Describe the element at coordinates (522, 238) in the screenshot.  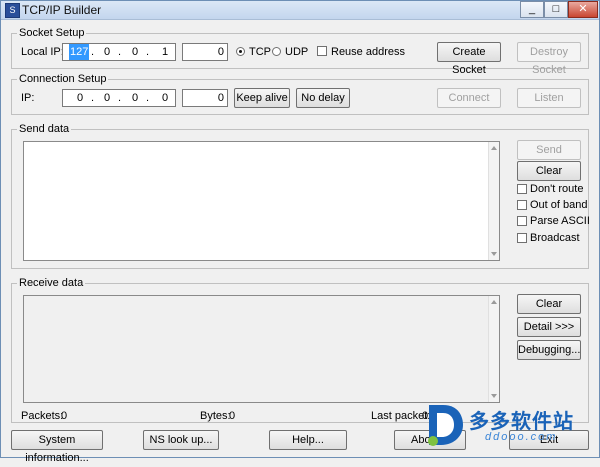
I see `broadcast-checkbox` at that location.